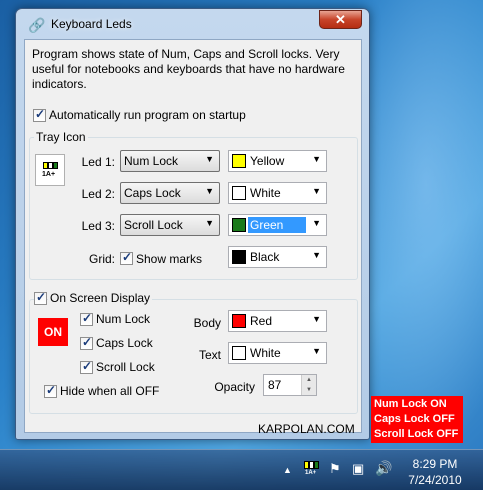 Image resolution: width=483 pixels, height=490 pixels. I want to click on autorun-checkbox, so click(39, 114).